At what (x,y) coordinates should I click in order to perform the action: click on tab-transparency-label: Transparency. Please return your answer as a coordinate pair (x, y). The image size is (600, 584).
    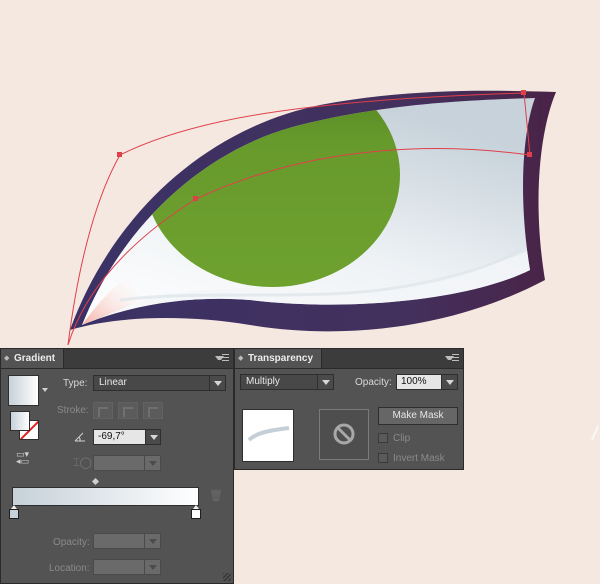
    Looking at the image, I should click on (281, 358).